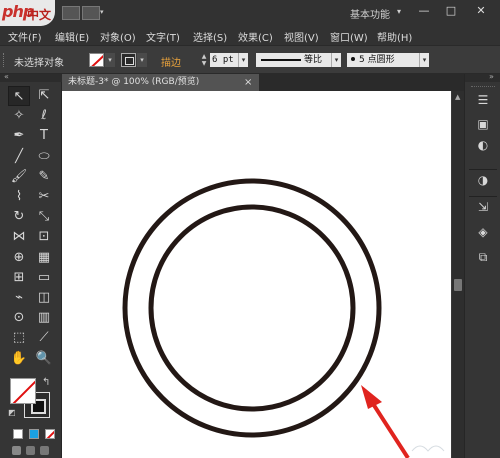 This screenshot has width=500, height=458. Describe the element at coordinates (424, 11) in the screenshot. I see `minimize-button: —` at that location.